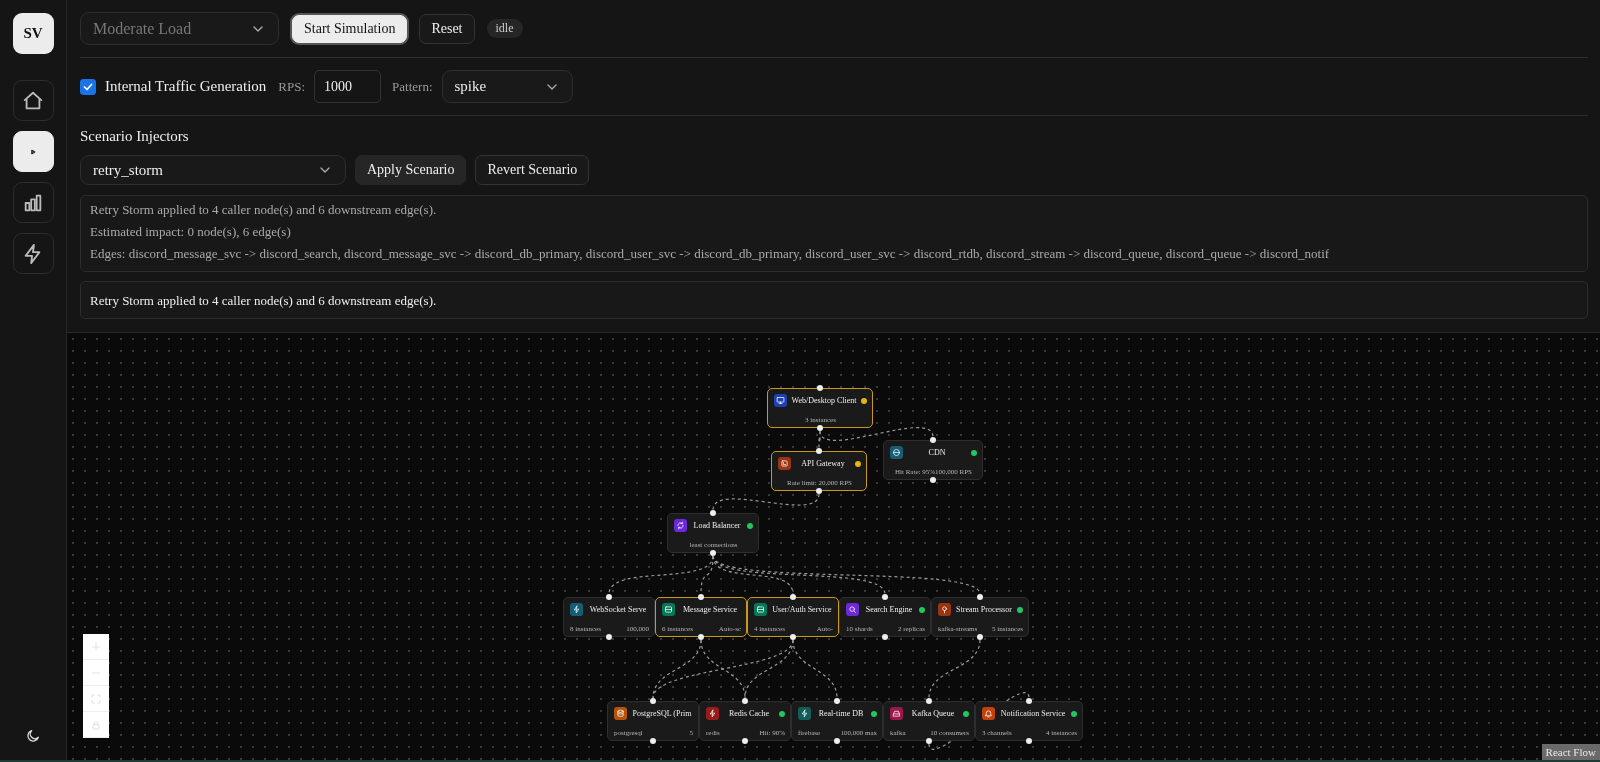  Describe the element at coordinates (680, 525) in the screenshot. I see `refresh-icon` at that location.